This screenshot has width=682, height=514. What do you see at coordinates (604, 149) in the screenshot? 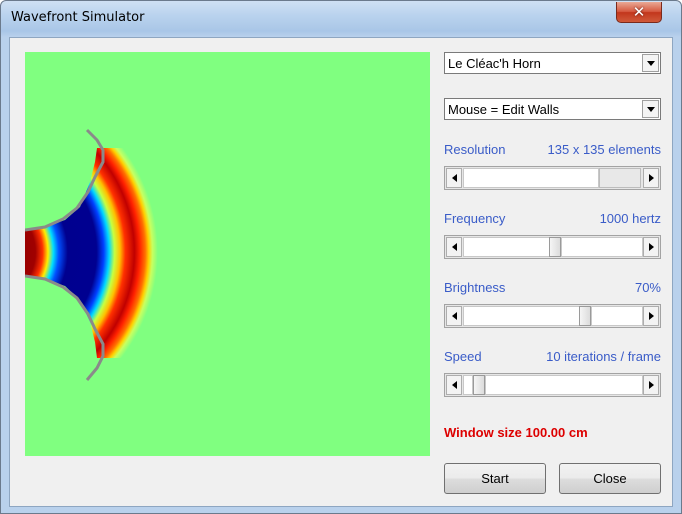
I see `resolution-value: 135 x 135 elements` at bounding box center [604, 149].